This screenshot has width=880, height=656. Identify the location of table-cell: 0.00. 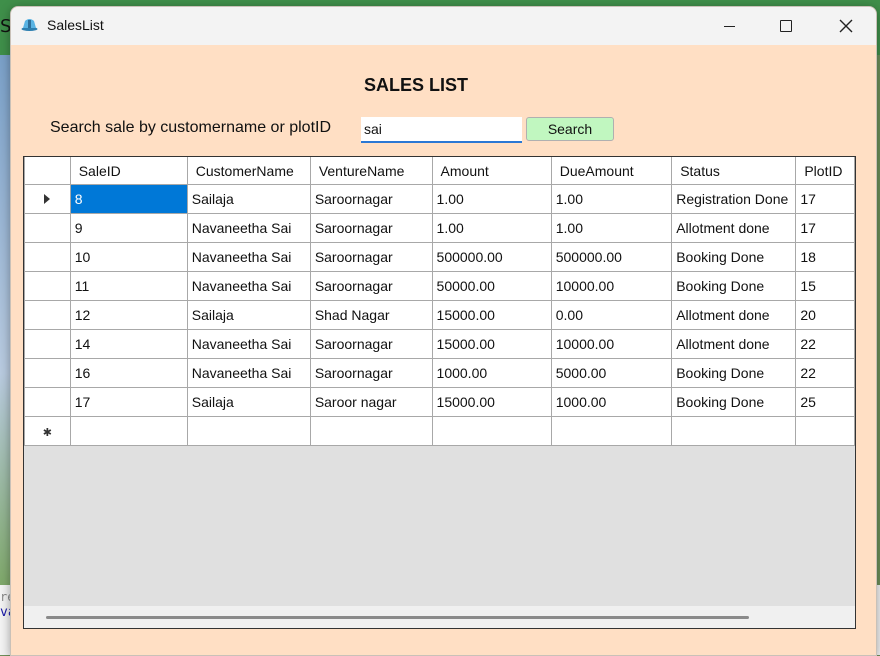
(611, 315).